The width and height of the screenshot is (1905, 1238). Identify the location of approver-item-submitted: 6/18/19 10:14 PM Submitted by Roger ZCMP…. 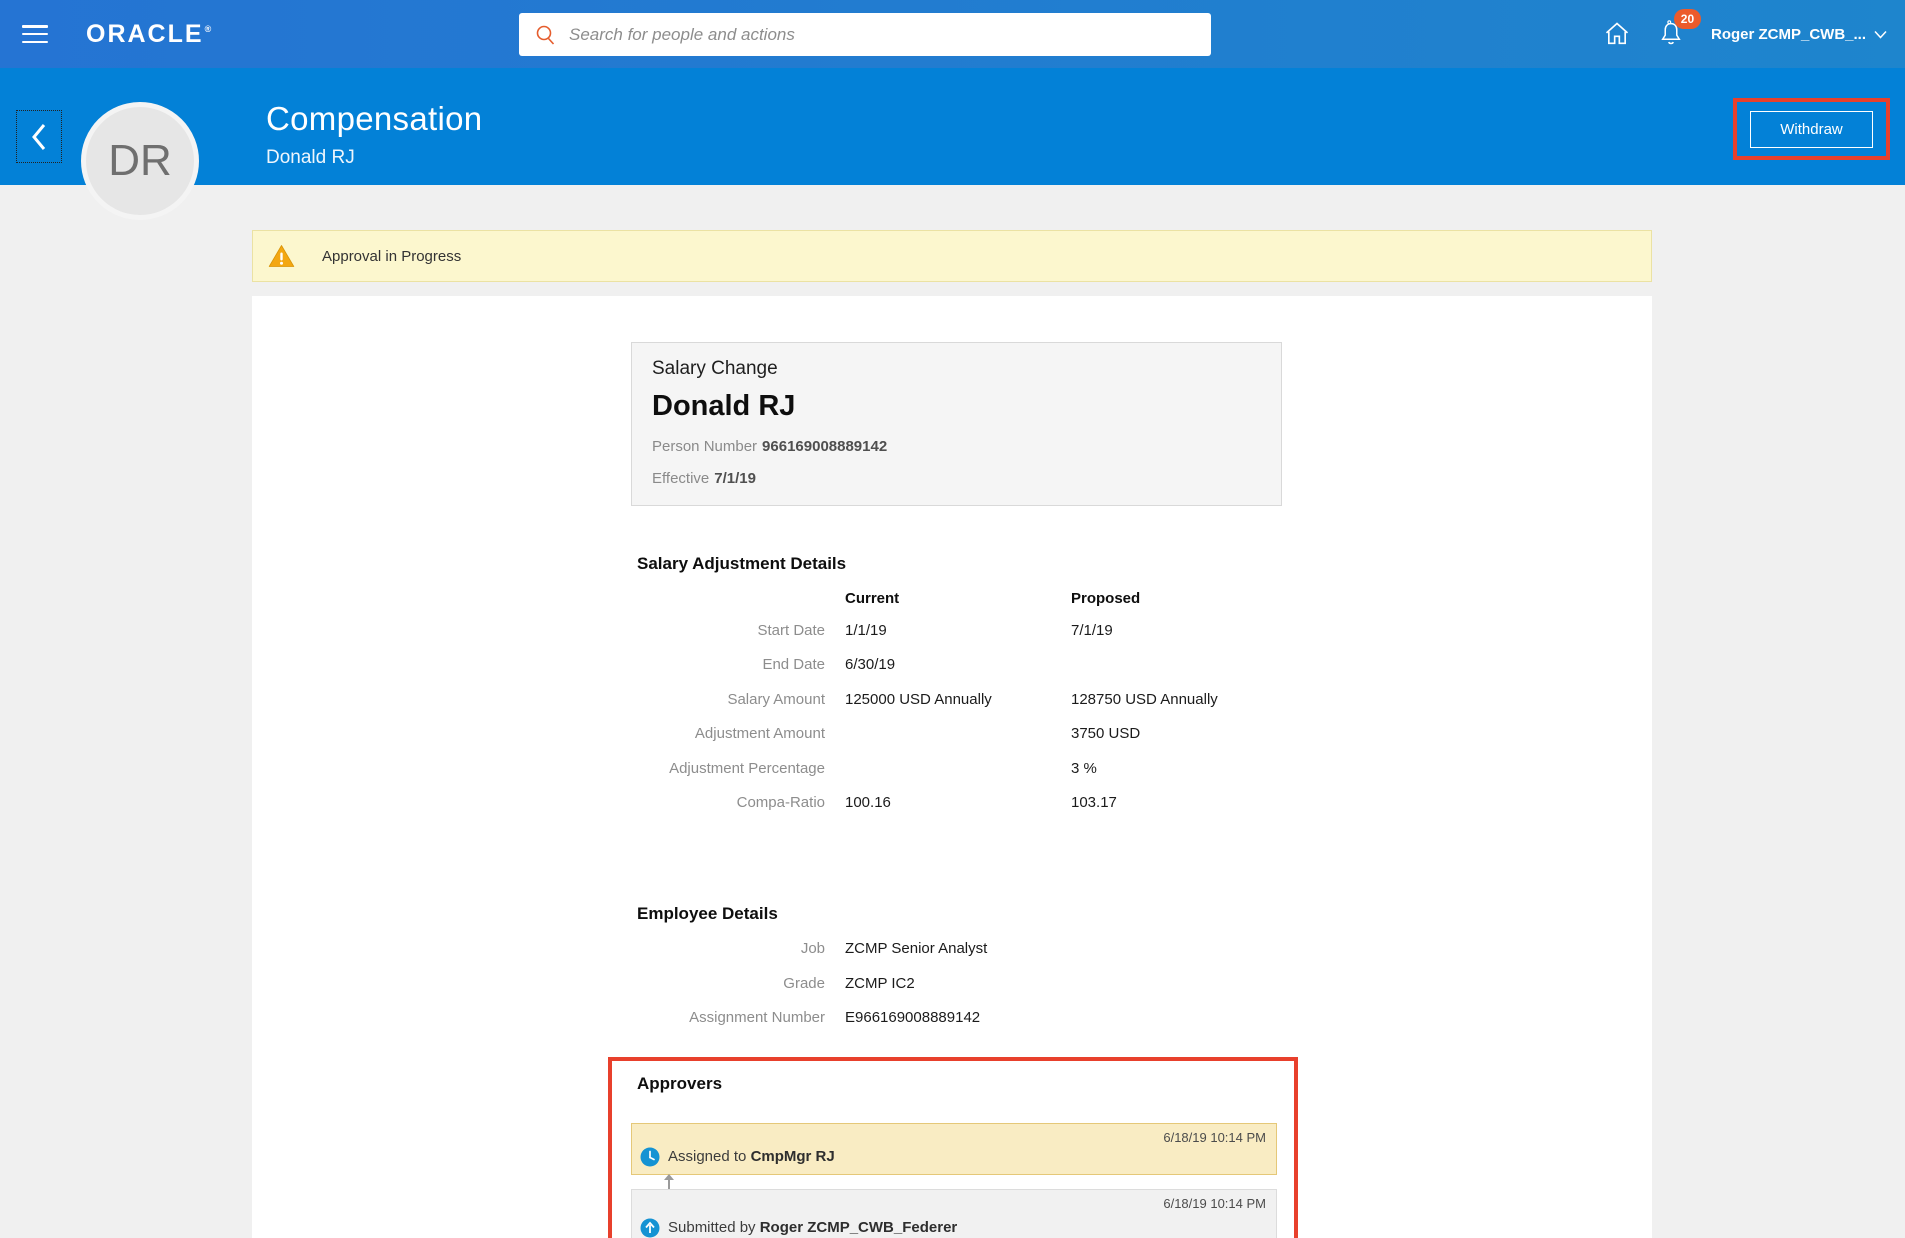
(954, 1213).